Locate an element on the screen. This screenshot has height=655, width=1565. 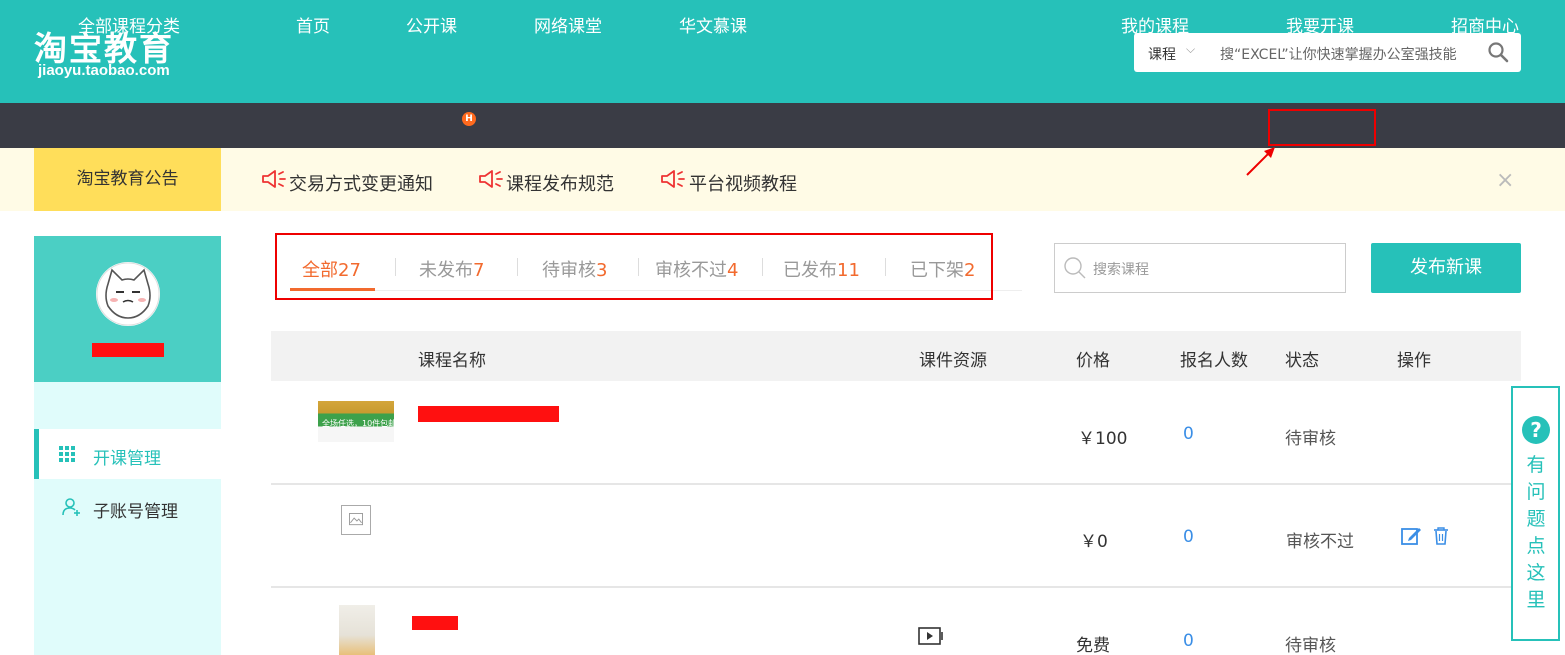
thumbnail-caption: 全场任选，10件包邮 is located at coordinates (359, 423).